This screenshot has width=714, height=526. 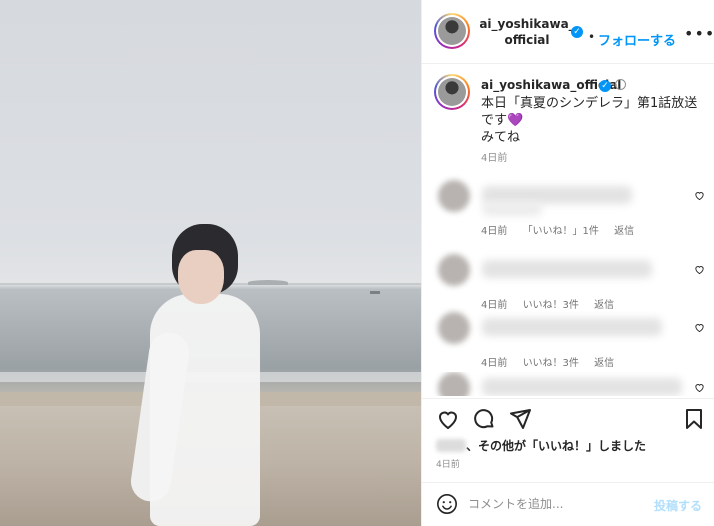 What do you see at coordinates (678, 505) in the screenshot?
I see `post-comment-button: 投稿する` at bounding box center [678, 505].